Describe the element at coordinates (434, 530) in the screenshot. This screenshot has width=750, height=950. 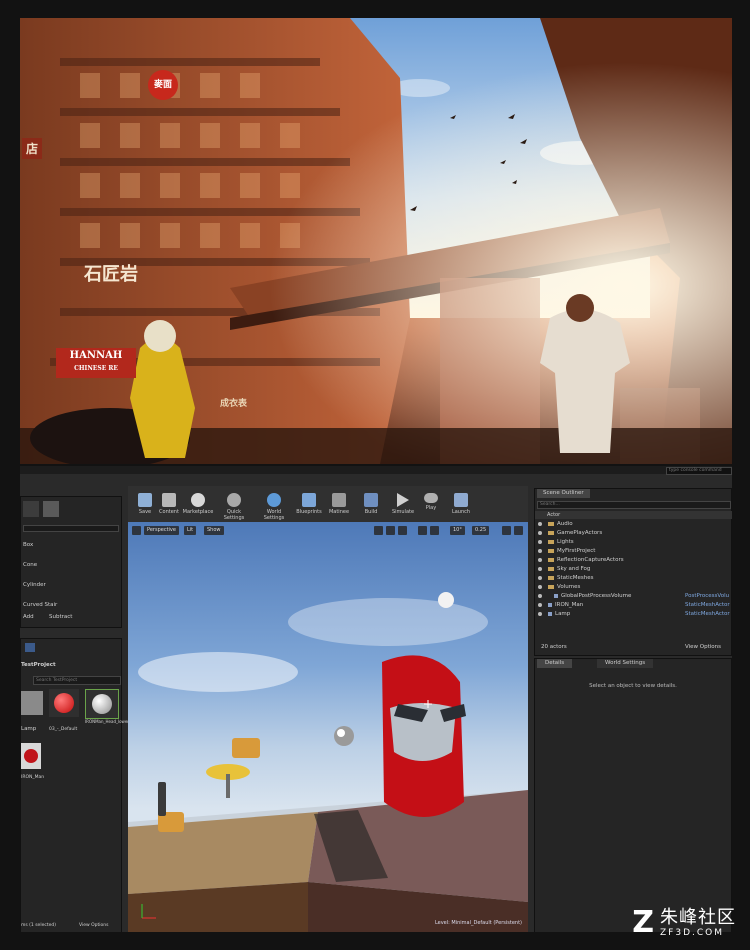
I see `grid-snap-icon` at that location.